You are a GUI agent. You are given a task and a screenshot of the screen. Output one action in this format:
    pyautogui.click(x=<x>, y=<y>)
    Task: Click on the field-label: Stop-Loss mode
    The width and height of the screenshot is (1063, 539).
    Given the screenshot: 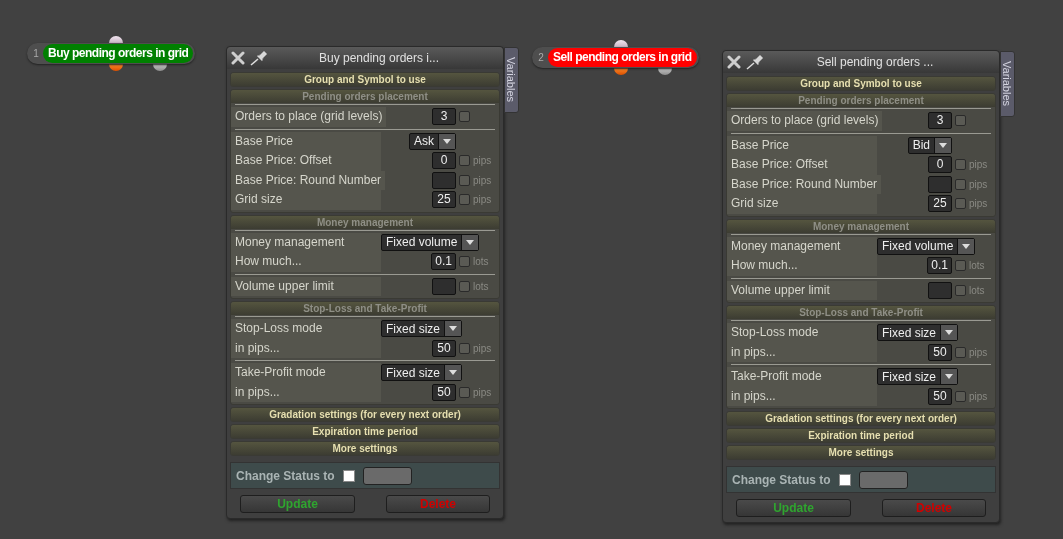 What is the action you would take?
    pyautogui.click(x=802, y=333)
    